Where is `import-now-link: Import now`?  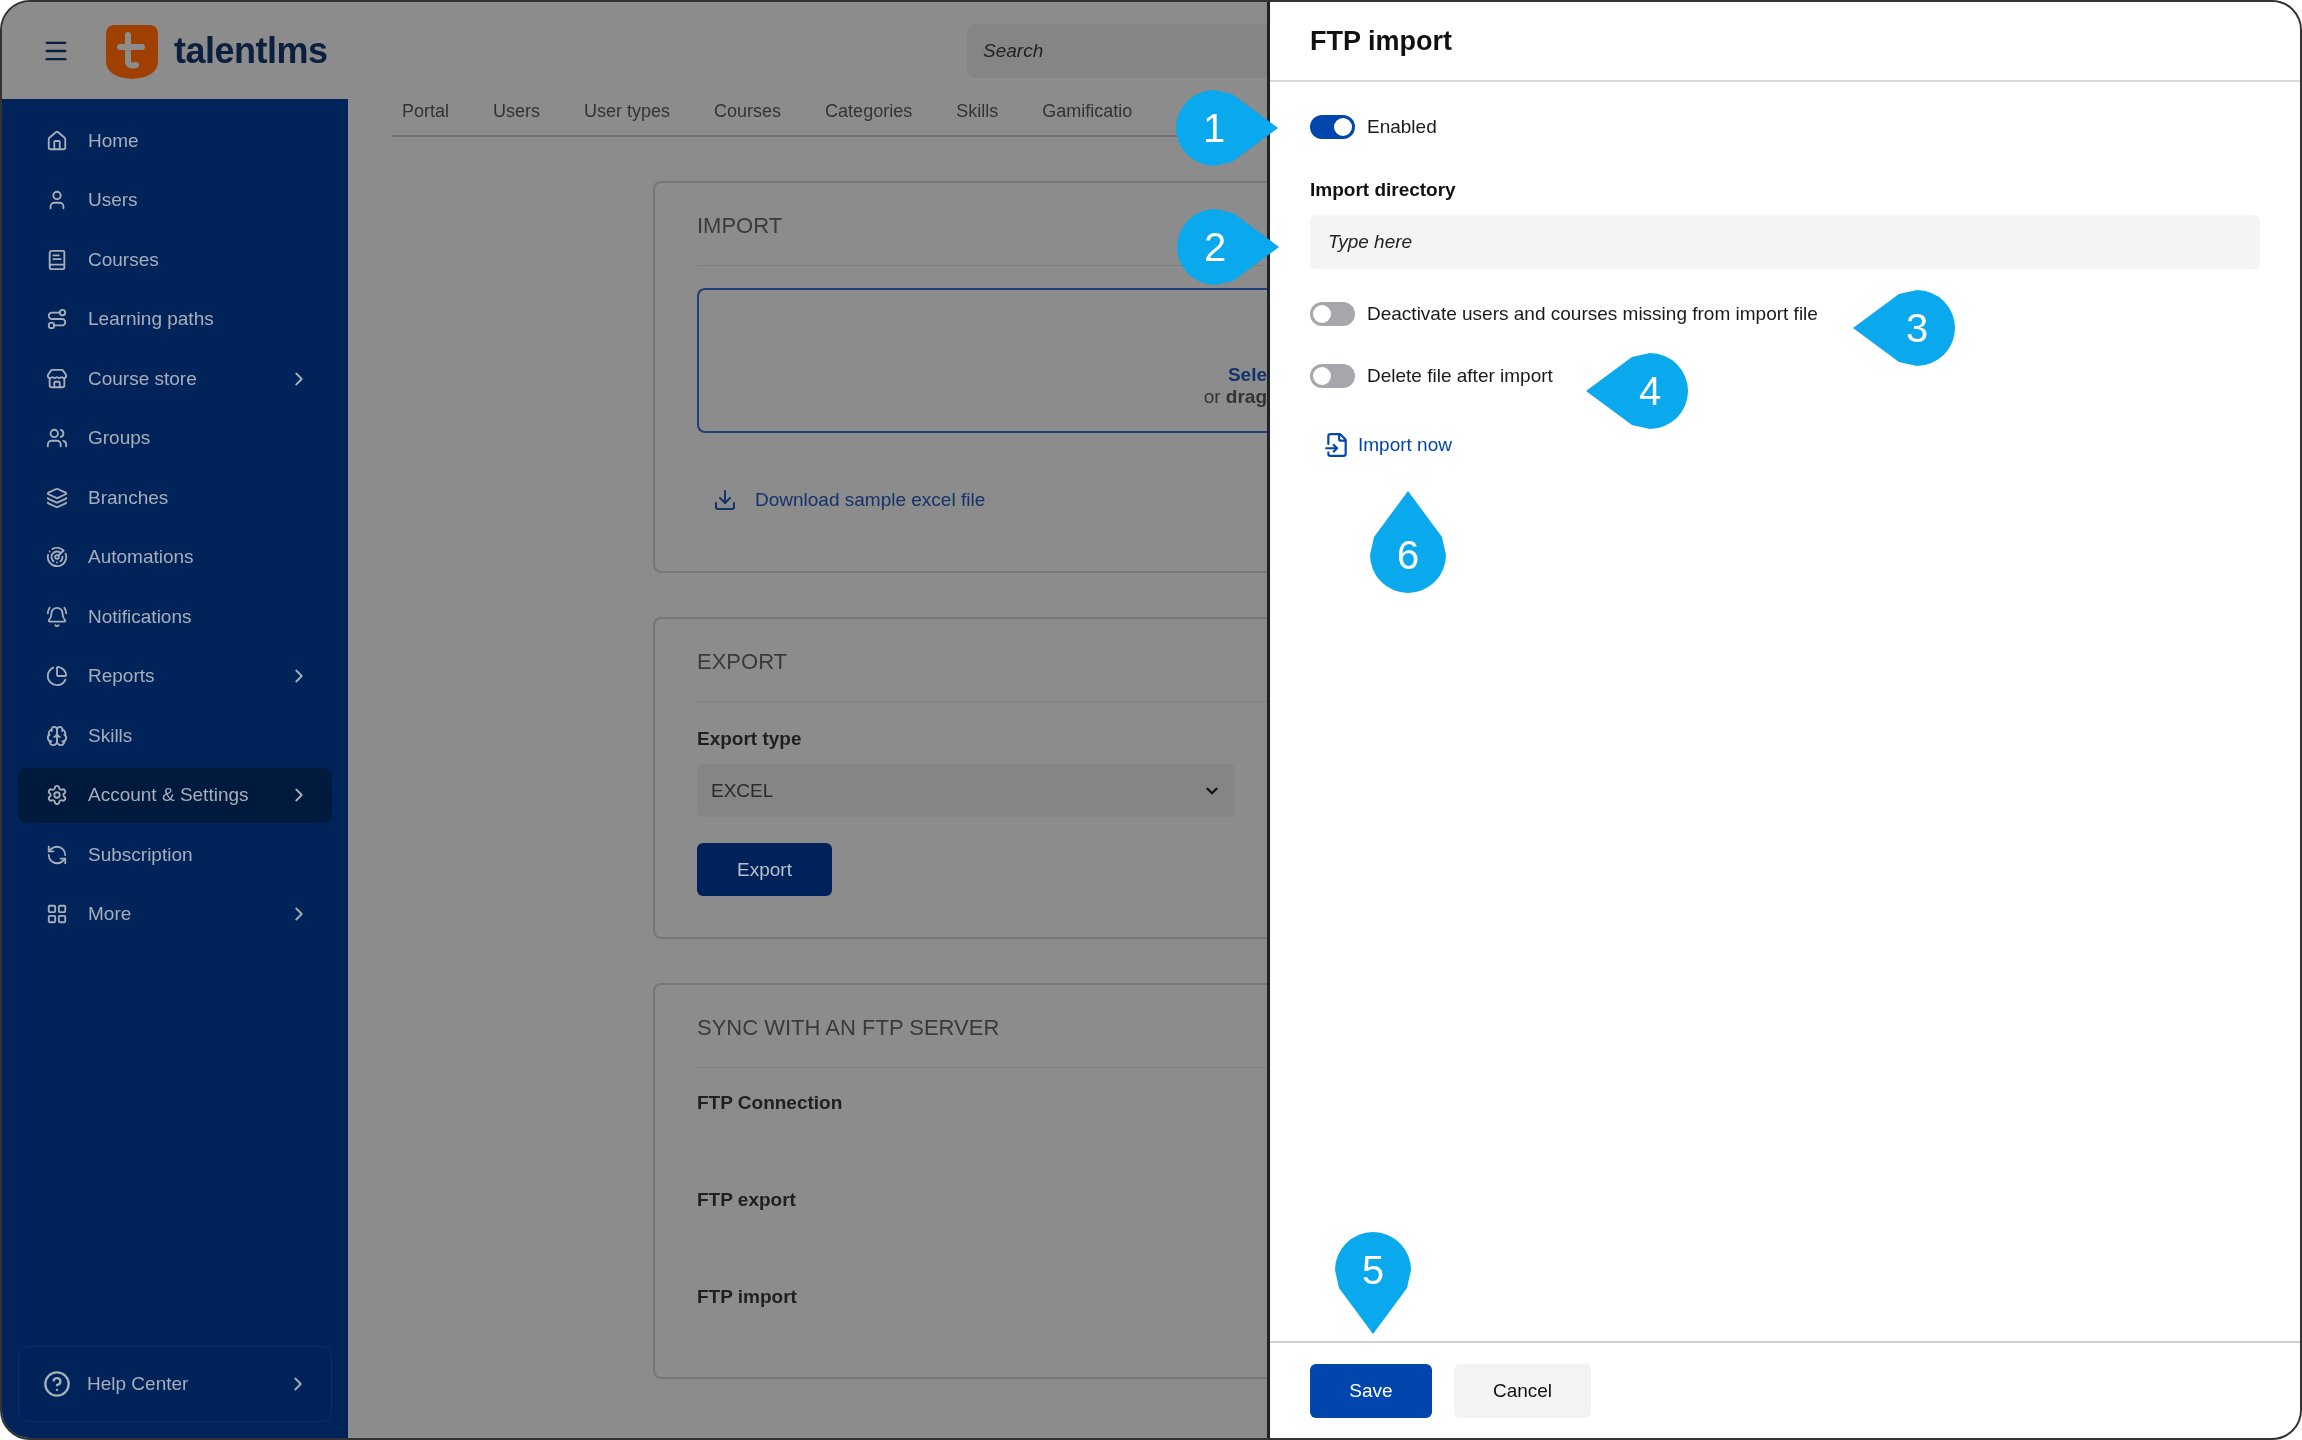
import-now-link: Import now is located at coordinates (1388, 445).